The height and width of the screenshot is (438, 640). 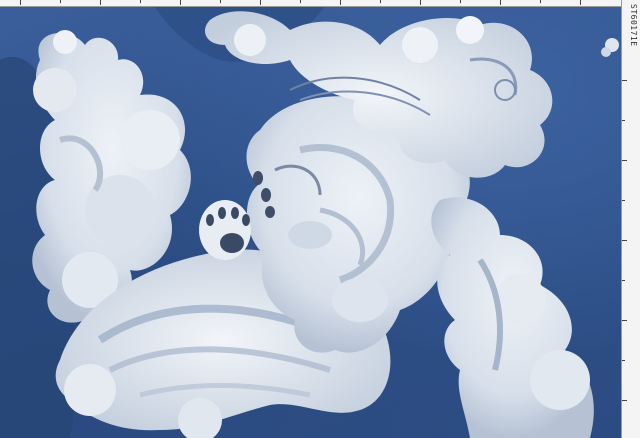 I want to click on paw-print-icon, so click(x=225, y=230).